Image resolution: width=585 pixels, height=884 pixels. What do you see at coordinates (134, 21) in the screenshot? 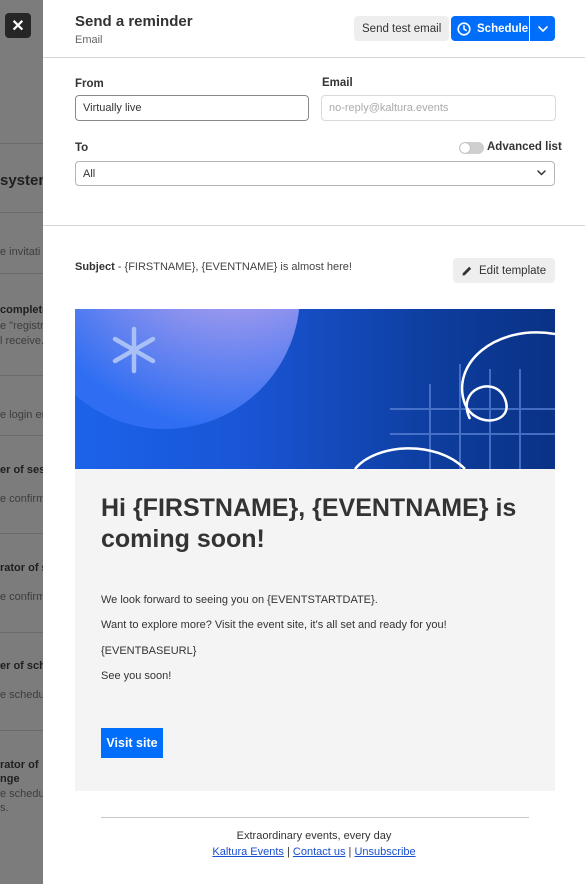
I see `drawer-title: Send a reminder` at bounding box center [134, 21].